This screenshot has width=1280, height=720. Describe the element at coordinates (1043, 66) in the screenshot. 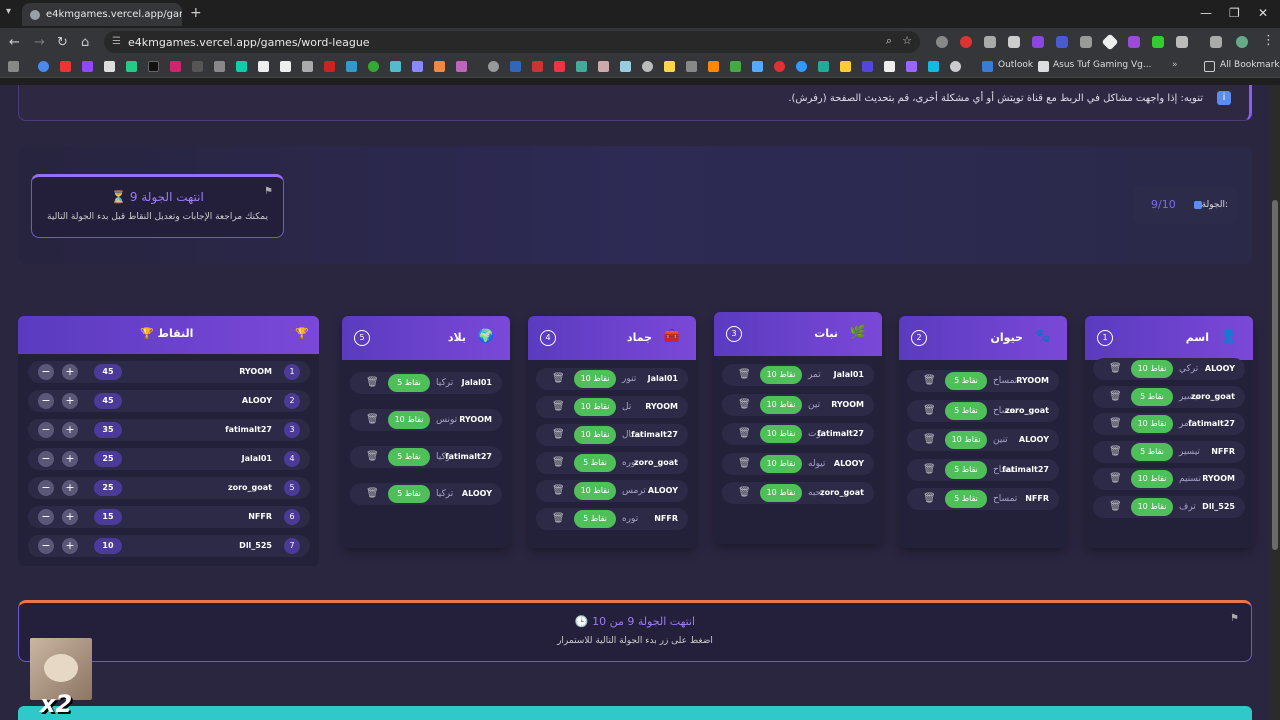

I see `asus-icon` at that location.